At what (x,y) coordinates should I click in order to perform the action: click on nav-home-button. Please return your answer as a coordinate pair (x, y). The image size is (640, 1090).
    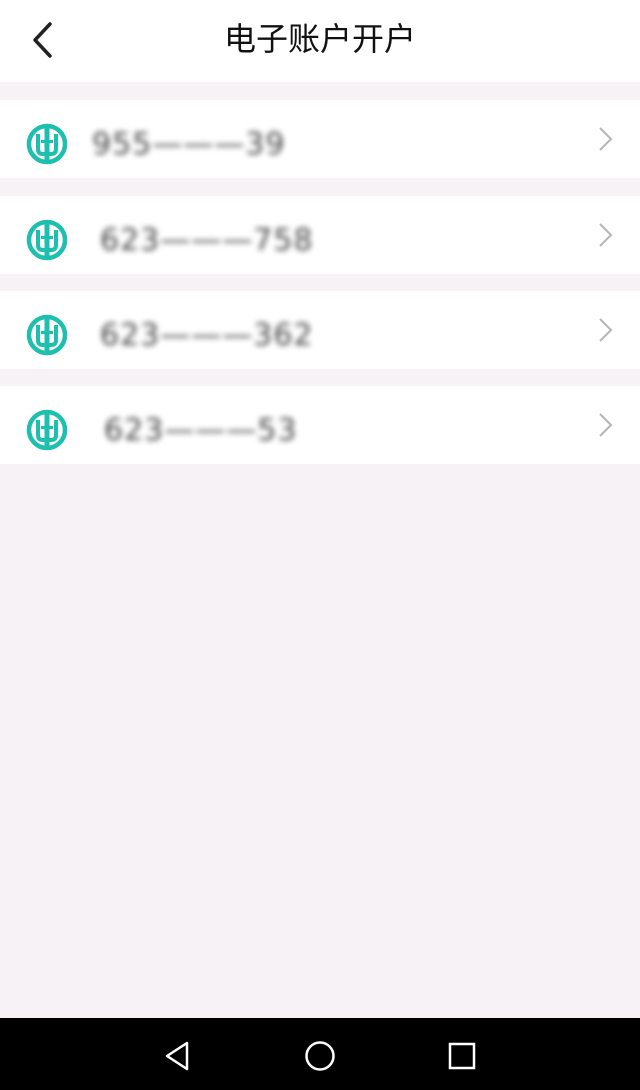
    Looking at the image, I should click on (320, 1056).